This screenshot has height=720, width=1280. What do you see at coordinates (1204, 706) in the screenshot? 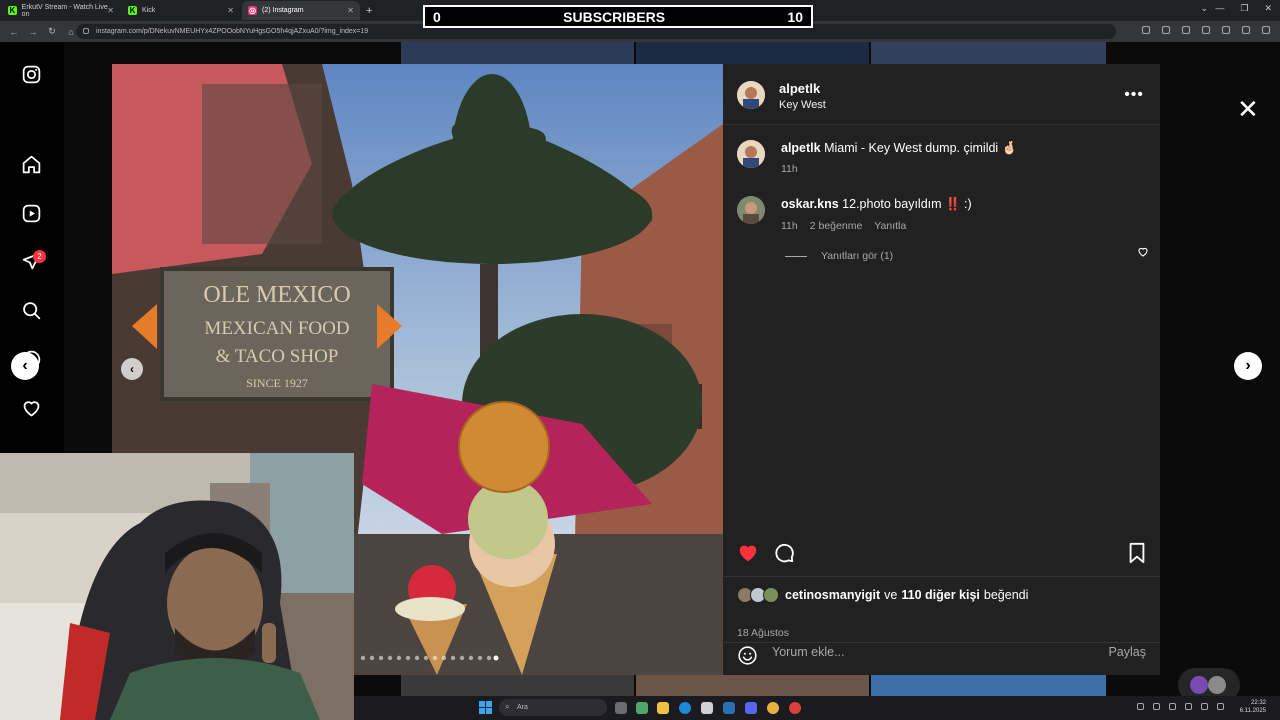
I see `battery-icon` at bounding box center [1204, 706].